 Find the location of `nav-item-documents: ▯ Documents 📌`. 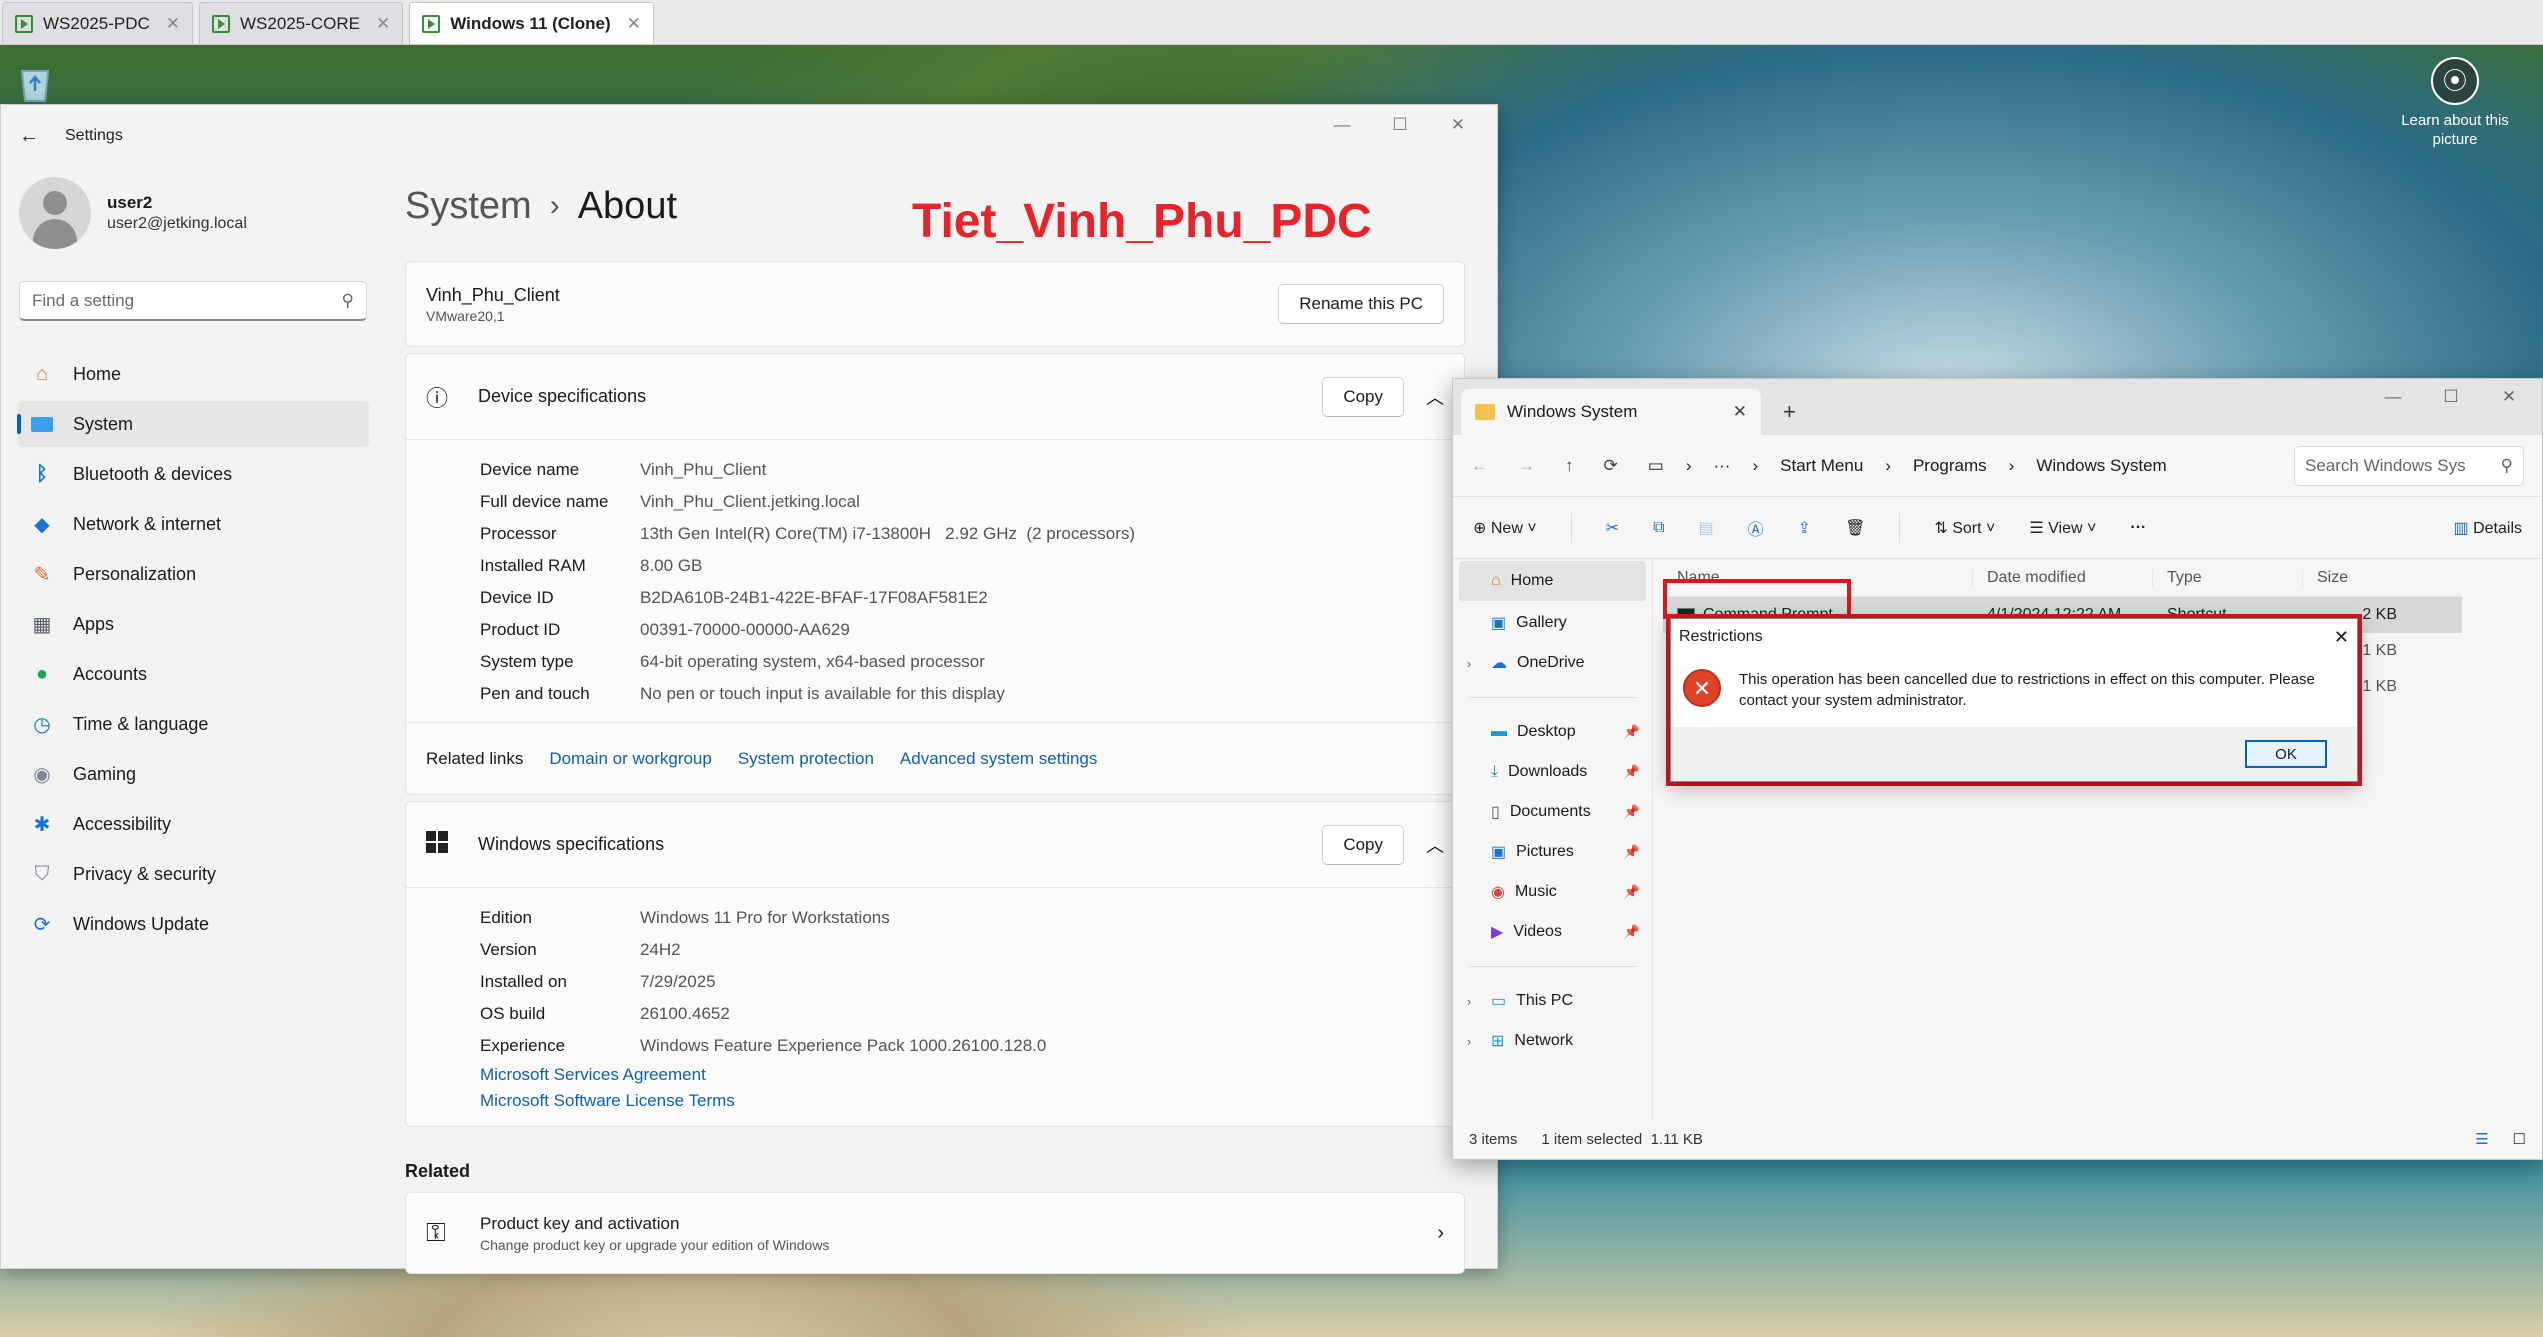

nav-item-documents: ▯ Documents 📌 is located at coordinates (1552, 812).